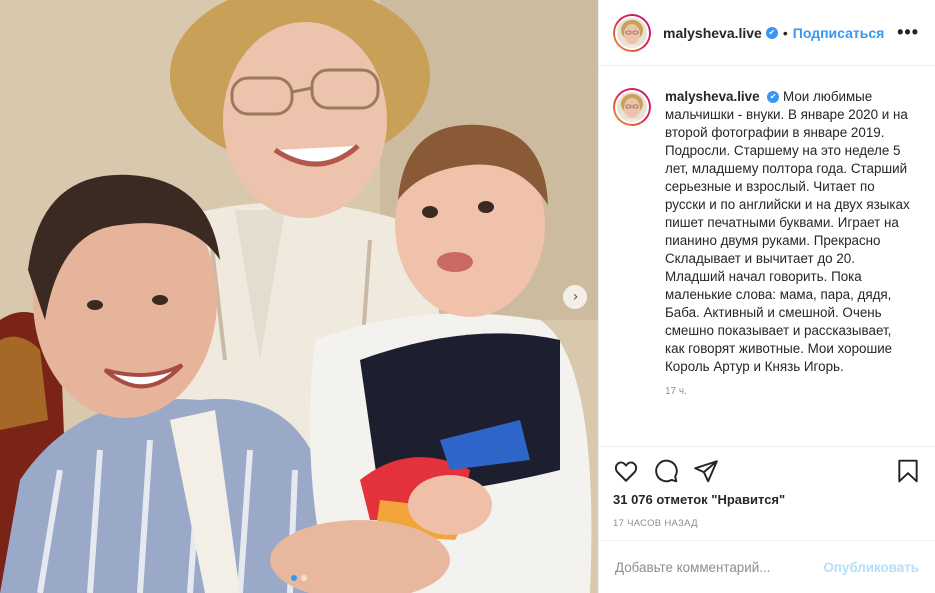 The height and width of the screenshot is (593, 935). What do you see at coordinates (712, 33) in the screenshot?
I see `username-link: malysheva.live` at bounding box center [712, 33].